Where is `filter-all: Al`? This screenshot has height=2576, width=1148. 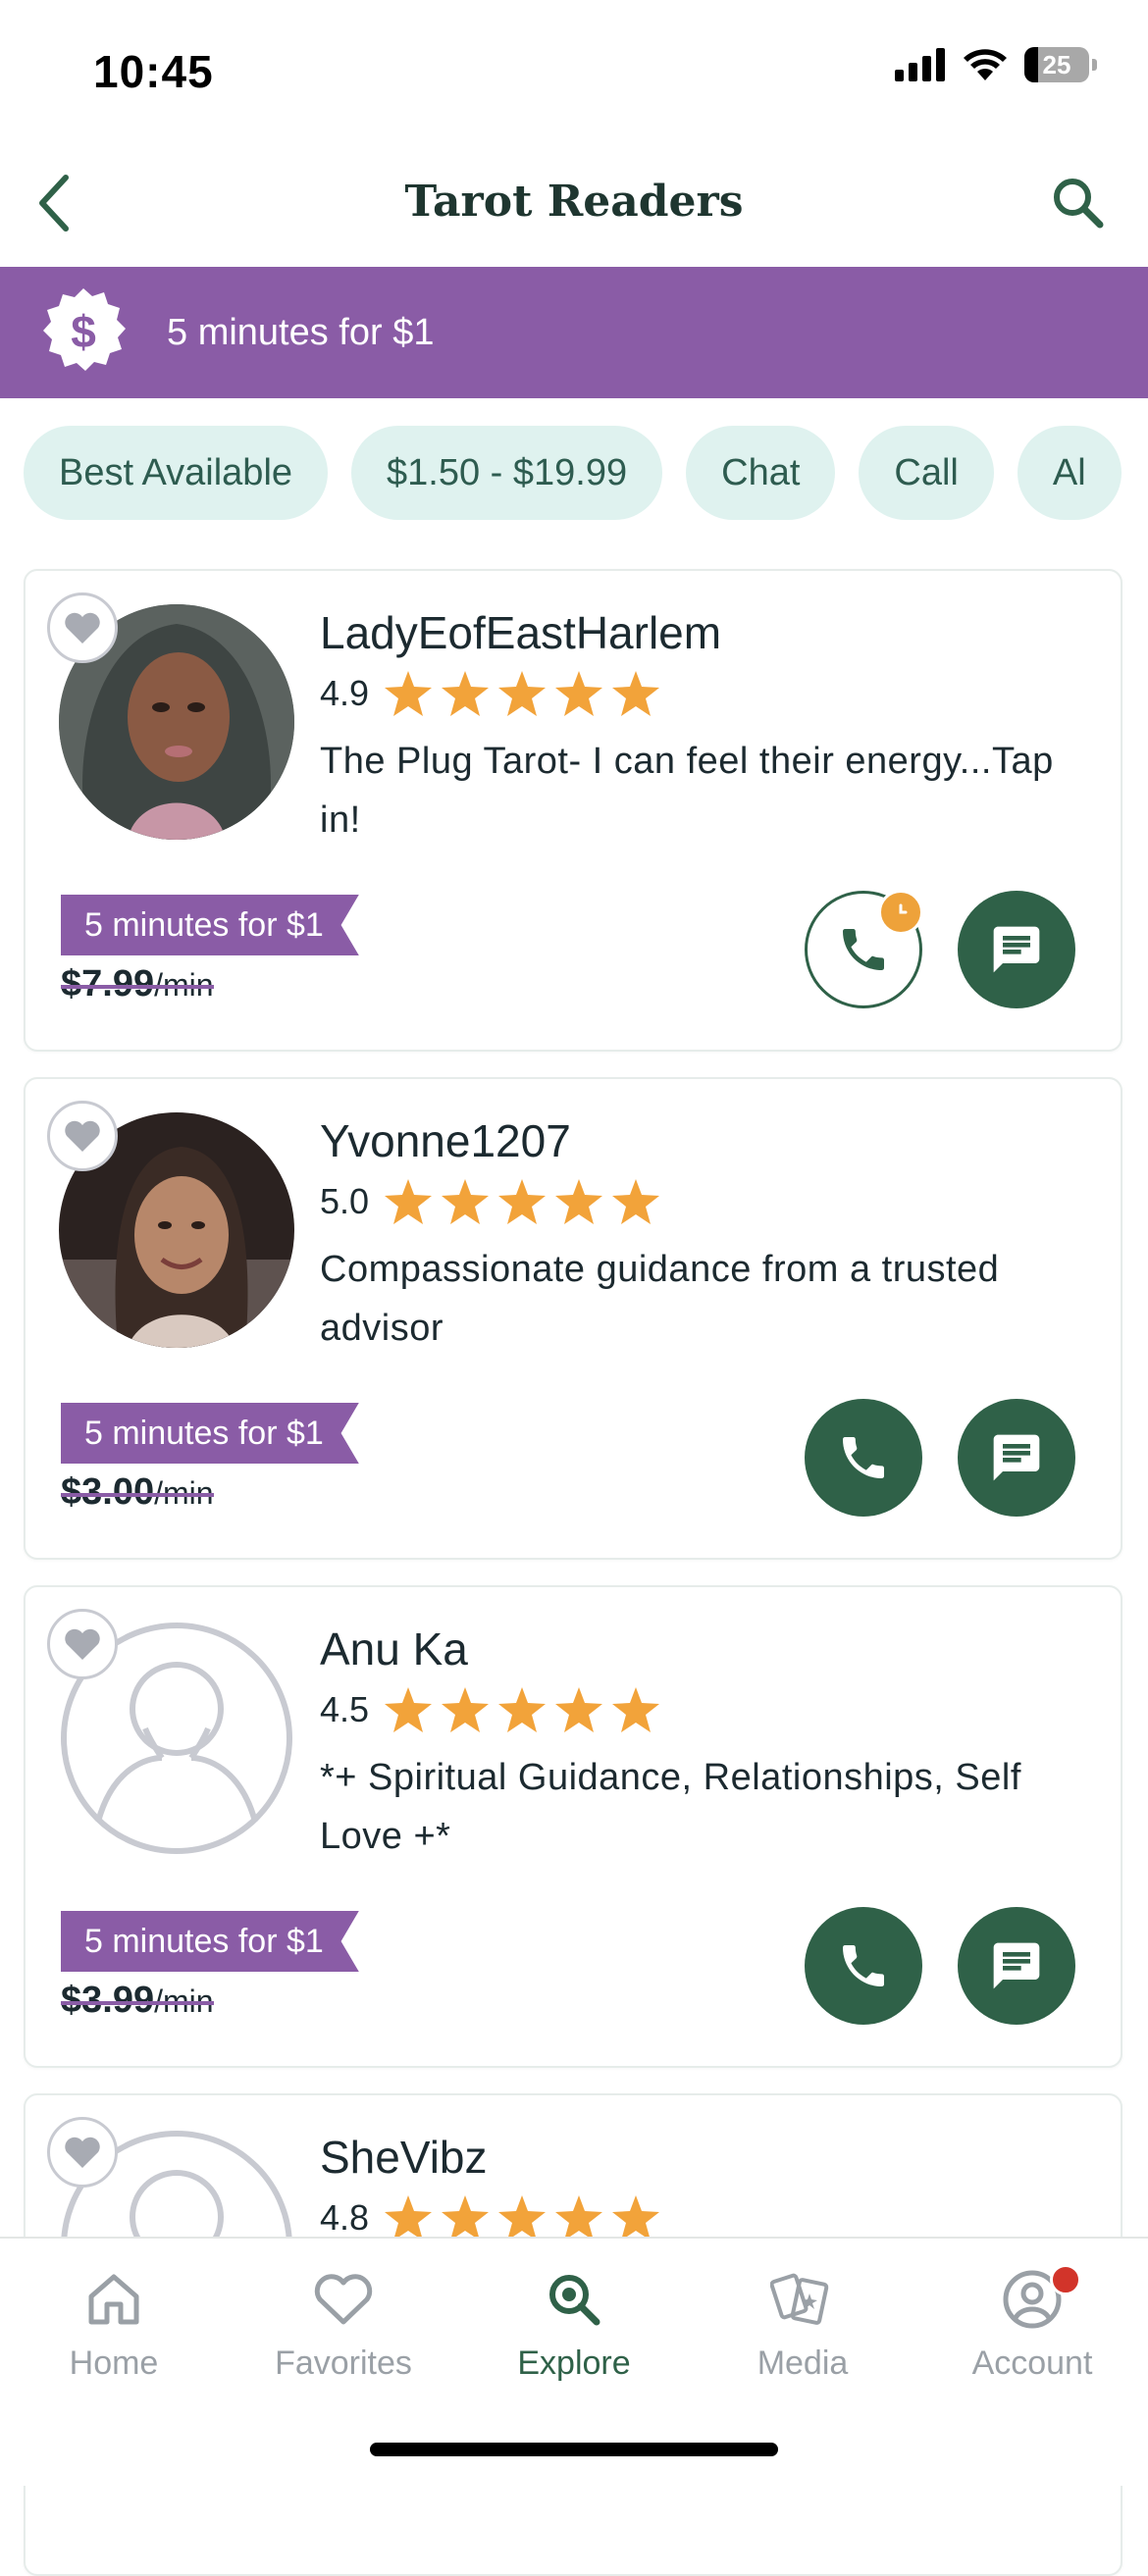 filter-all: Al is located at coordinates (1069, 473).